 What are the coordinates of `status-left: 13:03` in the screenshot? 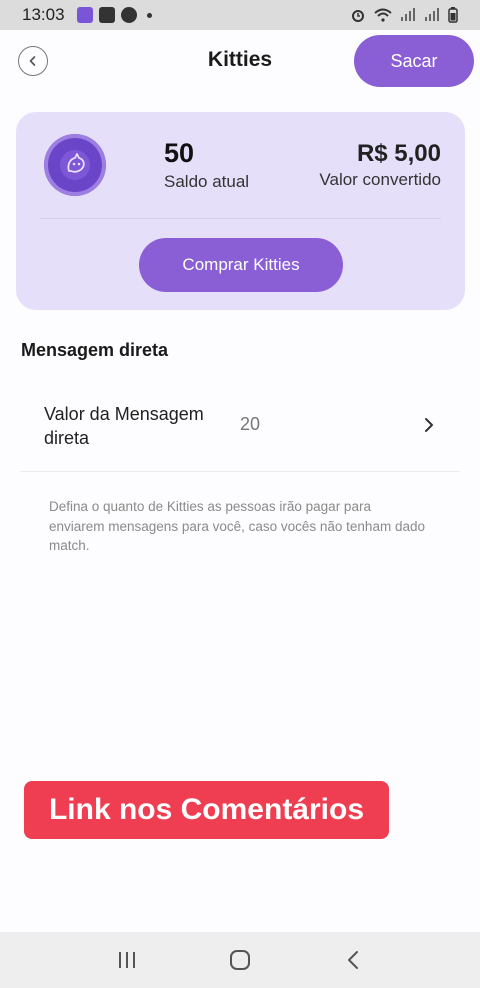 It's located at (87, 15).